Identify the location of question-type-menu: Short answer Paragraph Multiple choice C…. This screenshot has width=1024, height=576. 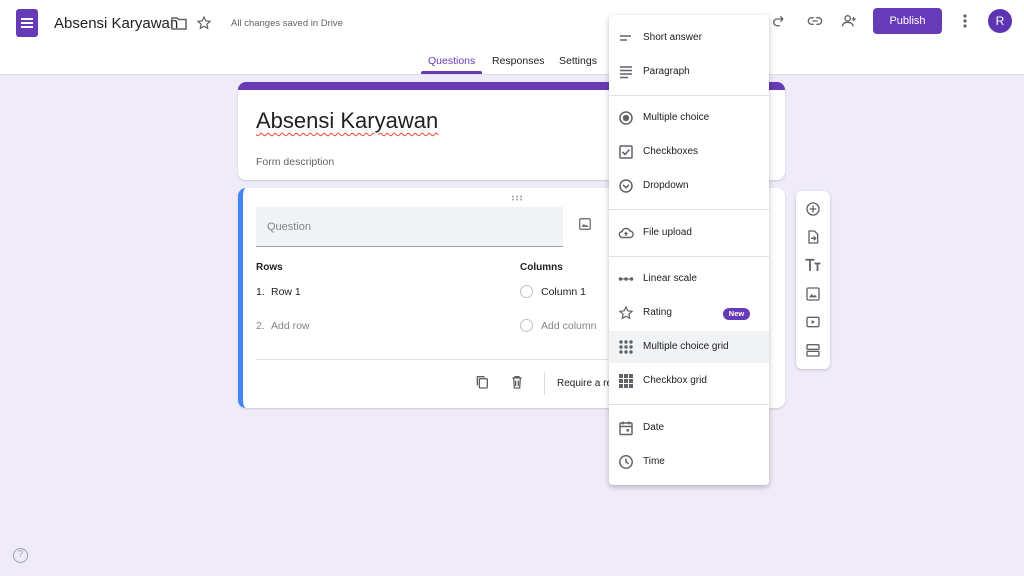
(689, 250).